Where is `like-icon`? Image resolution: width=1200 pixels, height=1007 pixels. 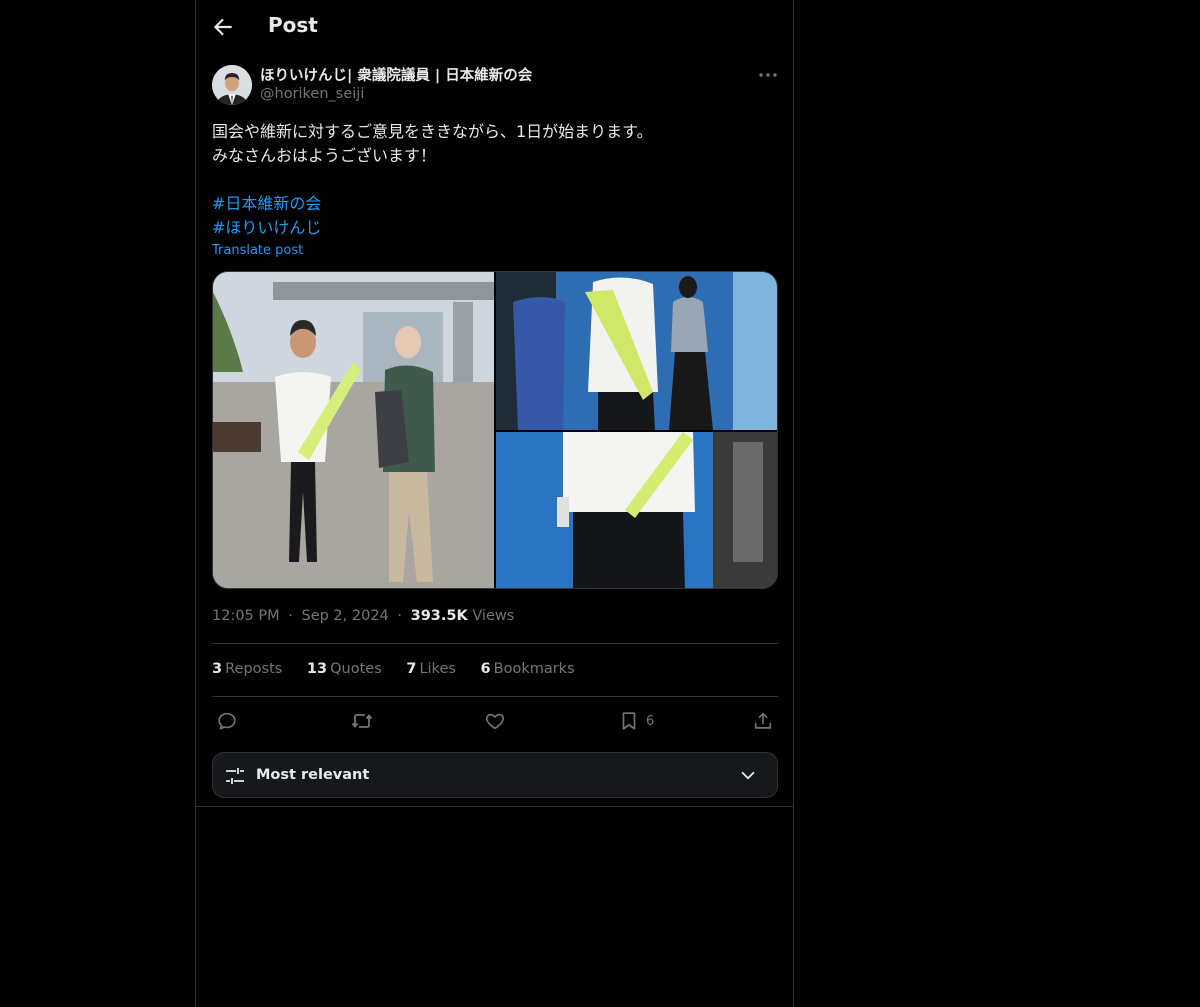
like-icon is located at coordinates (495, 721).